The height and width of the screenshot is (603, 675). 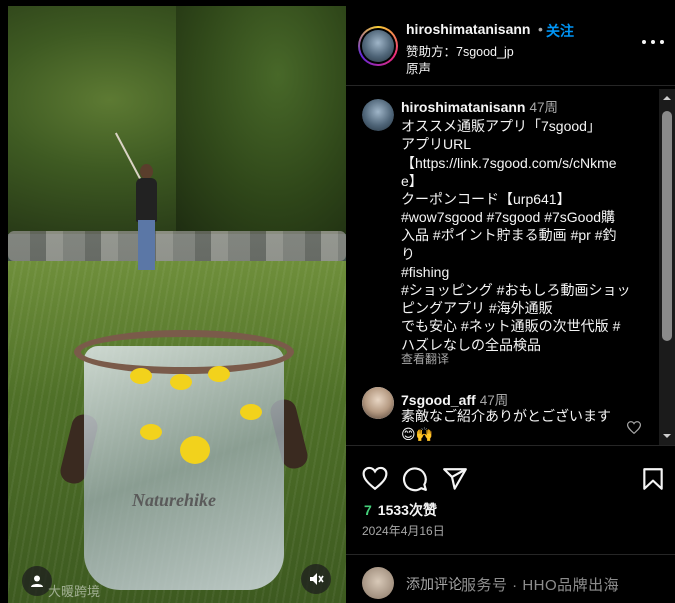 I want to click on add-comment-row: 添加评论 服务号 · HHO品牌出海, so click(x=510, y=578).